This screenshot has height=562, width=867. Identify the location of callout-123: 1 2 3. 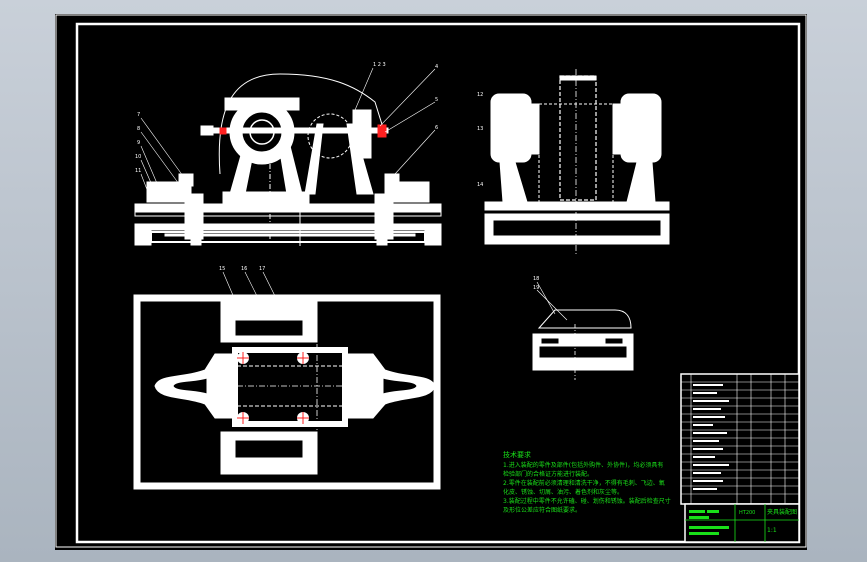
(379, 65).